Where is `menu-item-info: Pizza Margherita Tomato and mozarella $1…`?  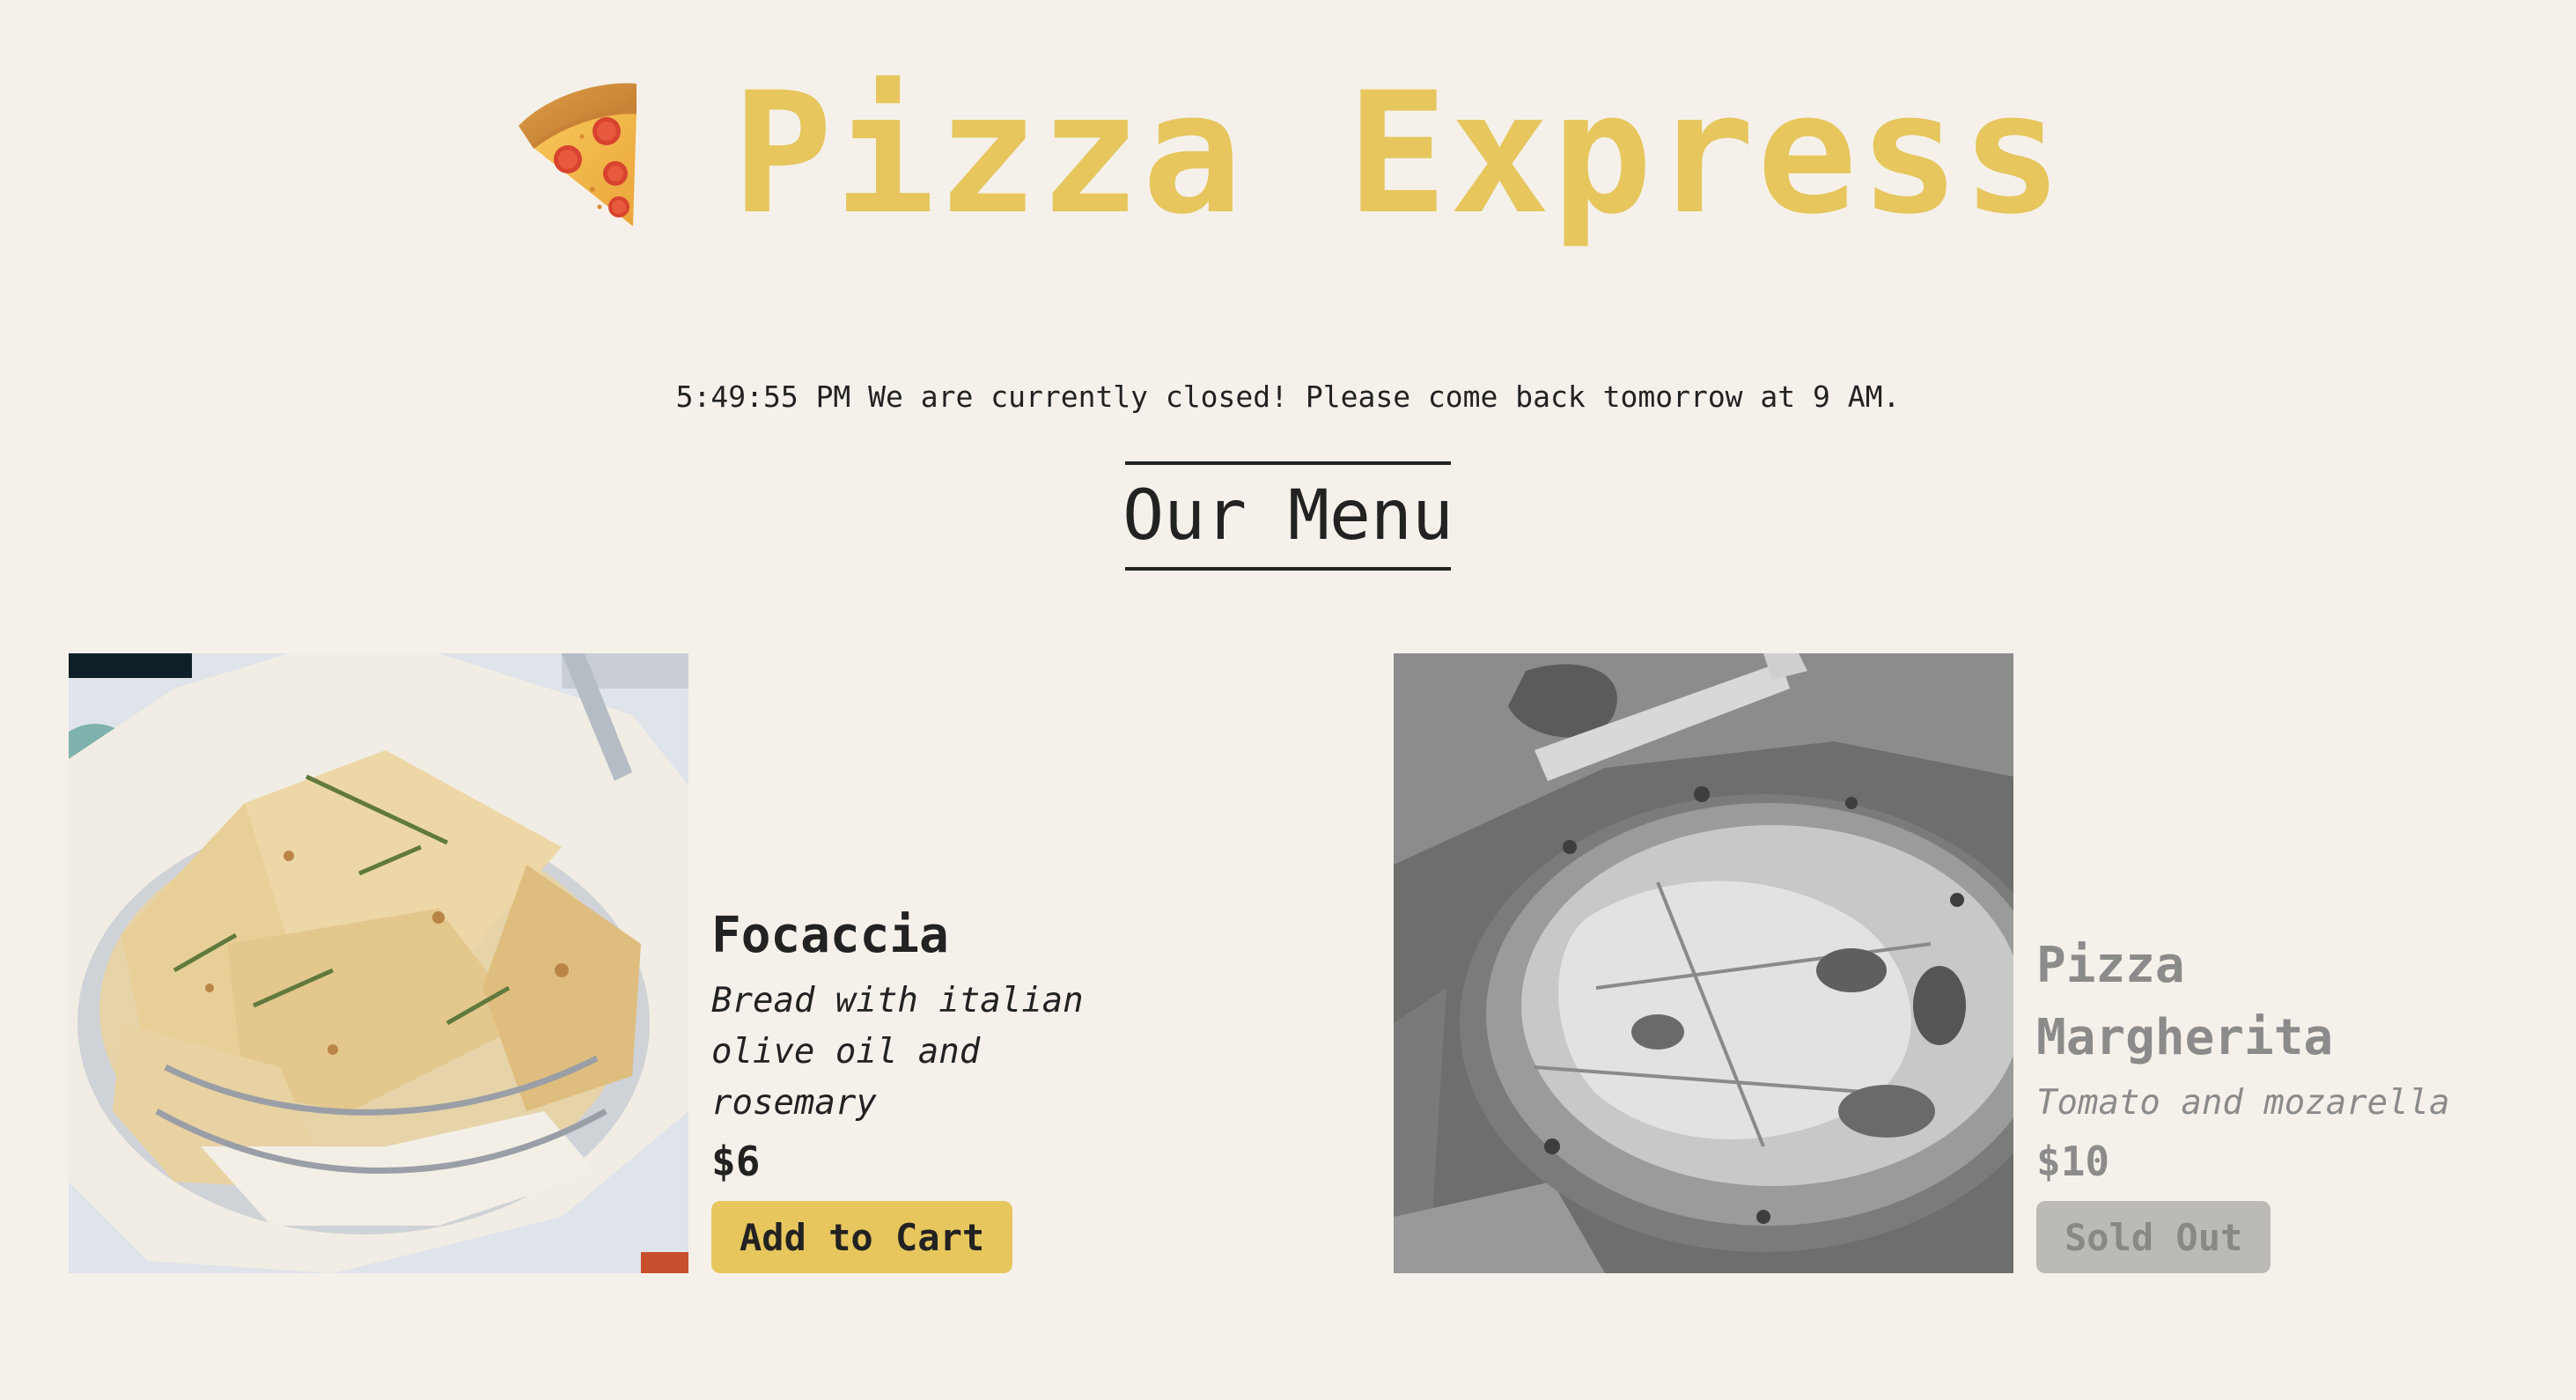 menu-item-info: Pizza Margherita Tomato and mozarella $1… is located at coordinates (2256, 1101).